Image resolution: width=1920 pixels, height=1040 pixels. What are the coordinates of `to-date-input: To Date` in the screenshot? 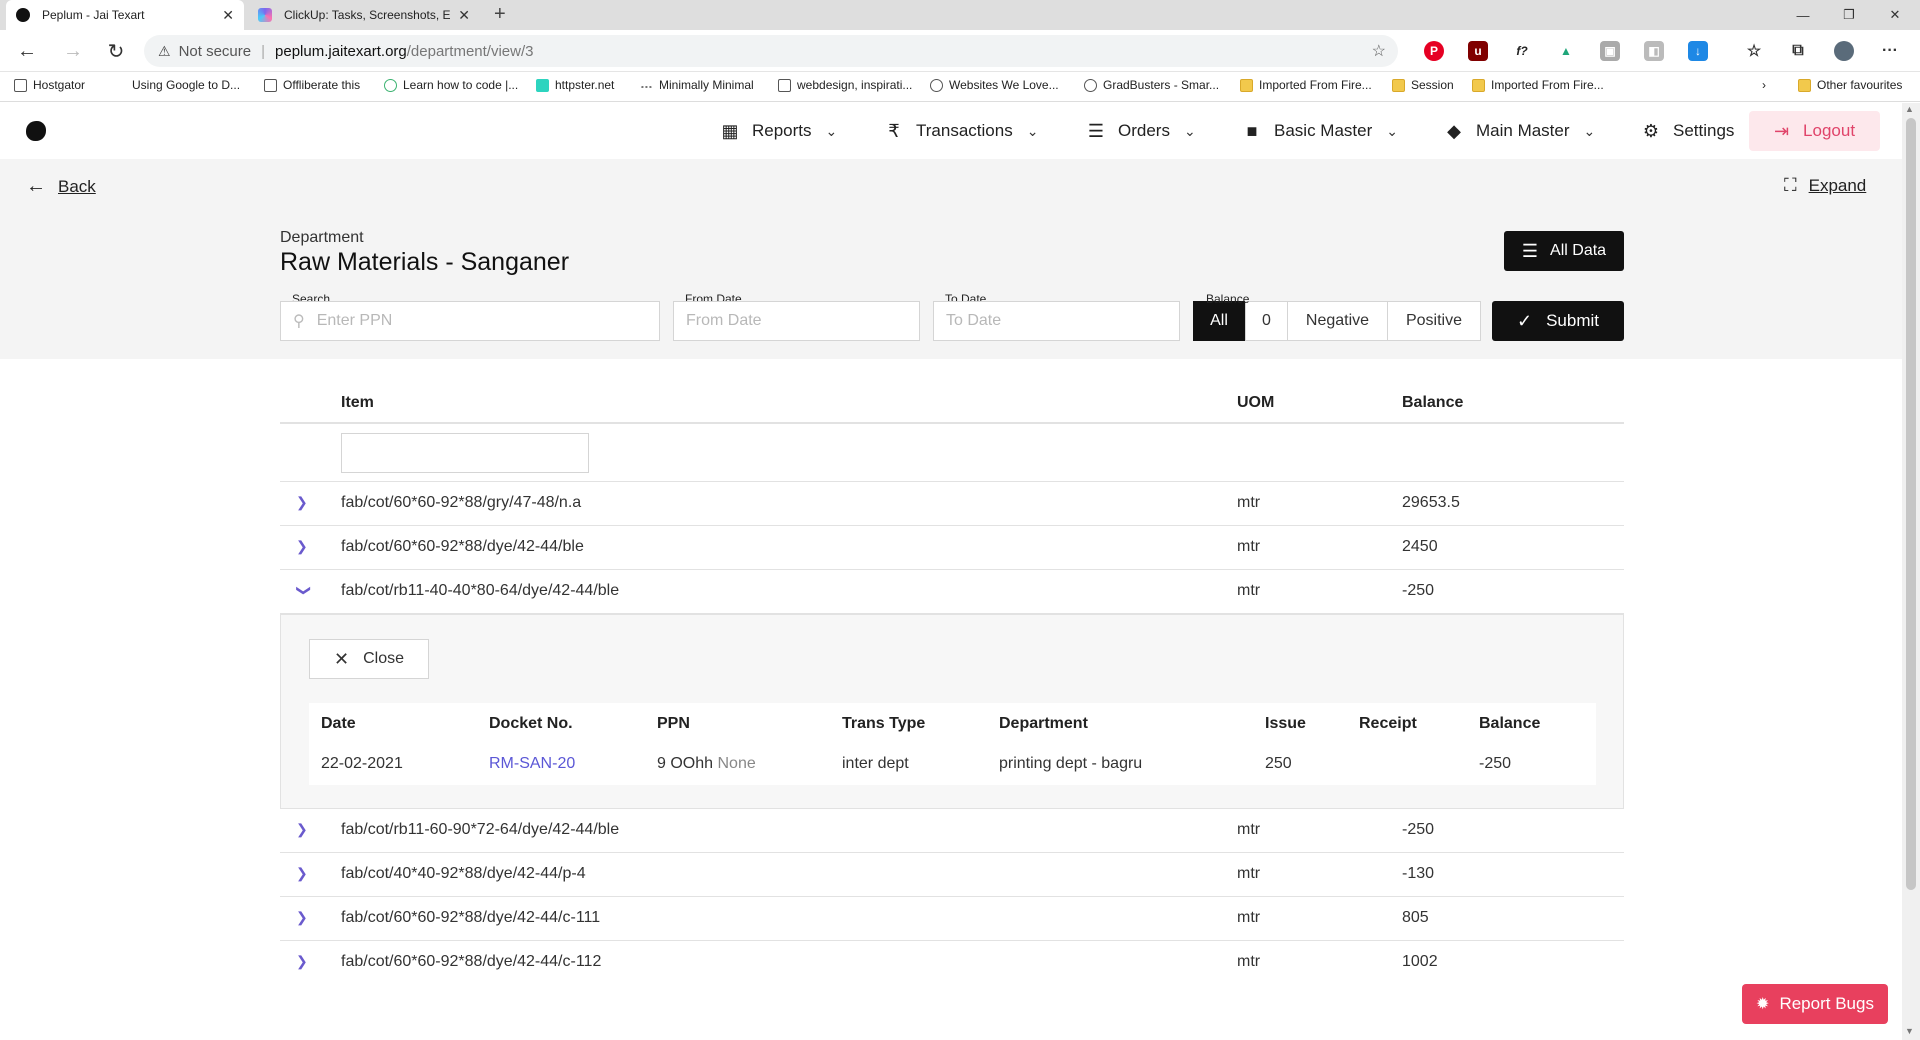 It's located at (1056, 321).